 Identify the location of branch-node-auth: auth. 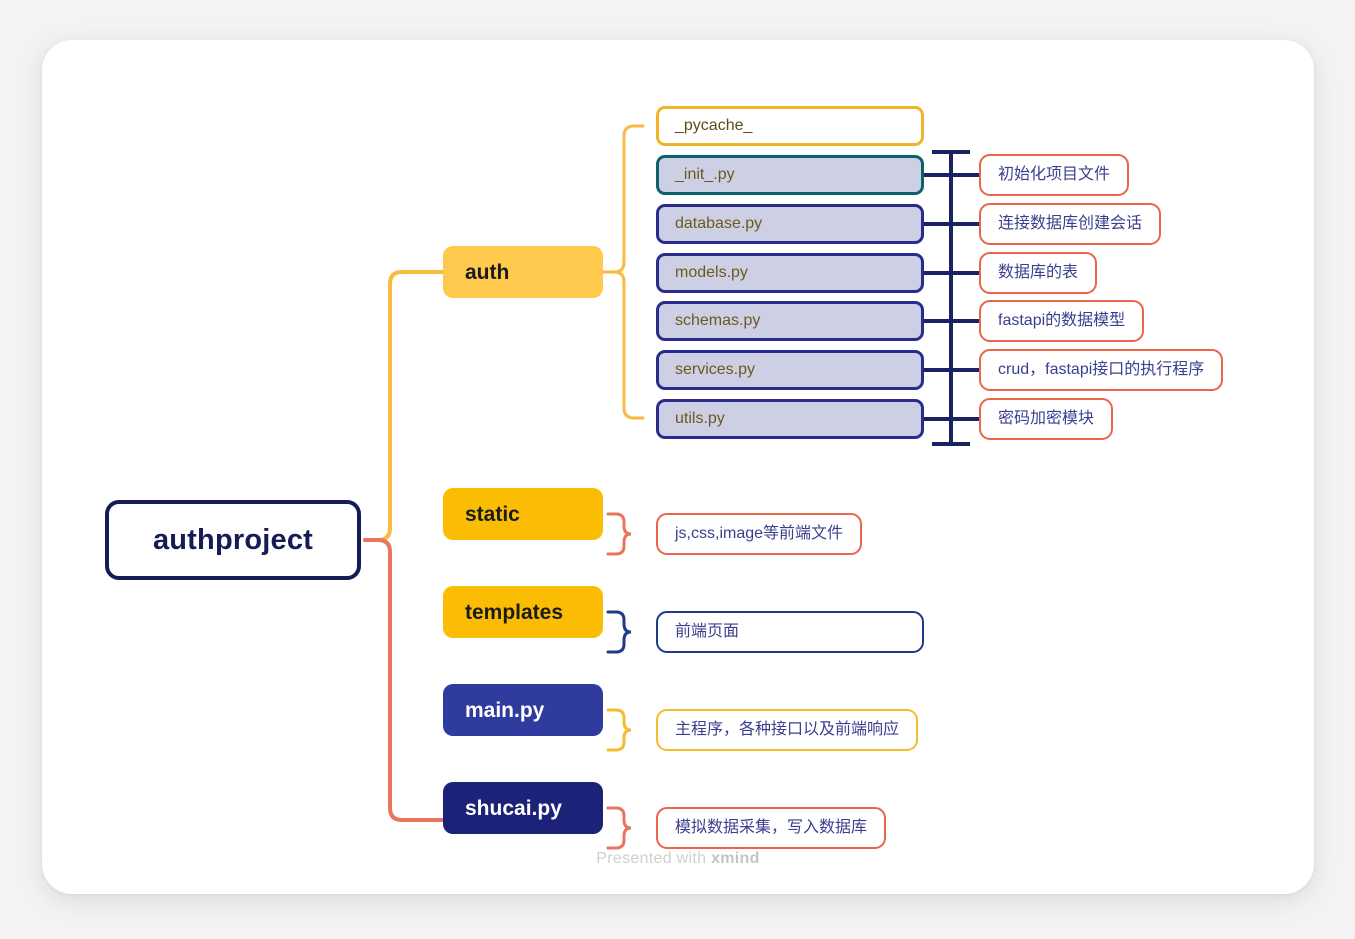
(523, 272).